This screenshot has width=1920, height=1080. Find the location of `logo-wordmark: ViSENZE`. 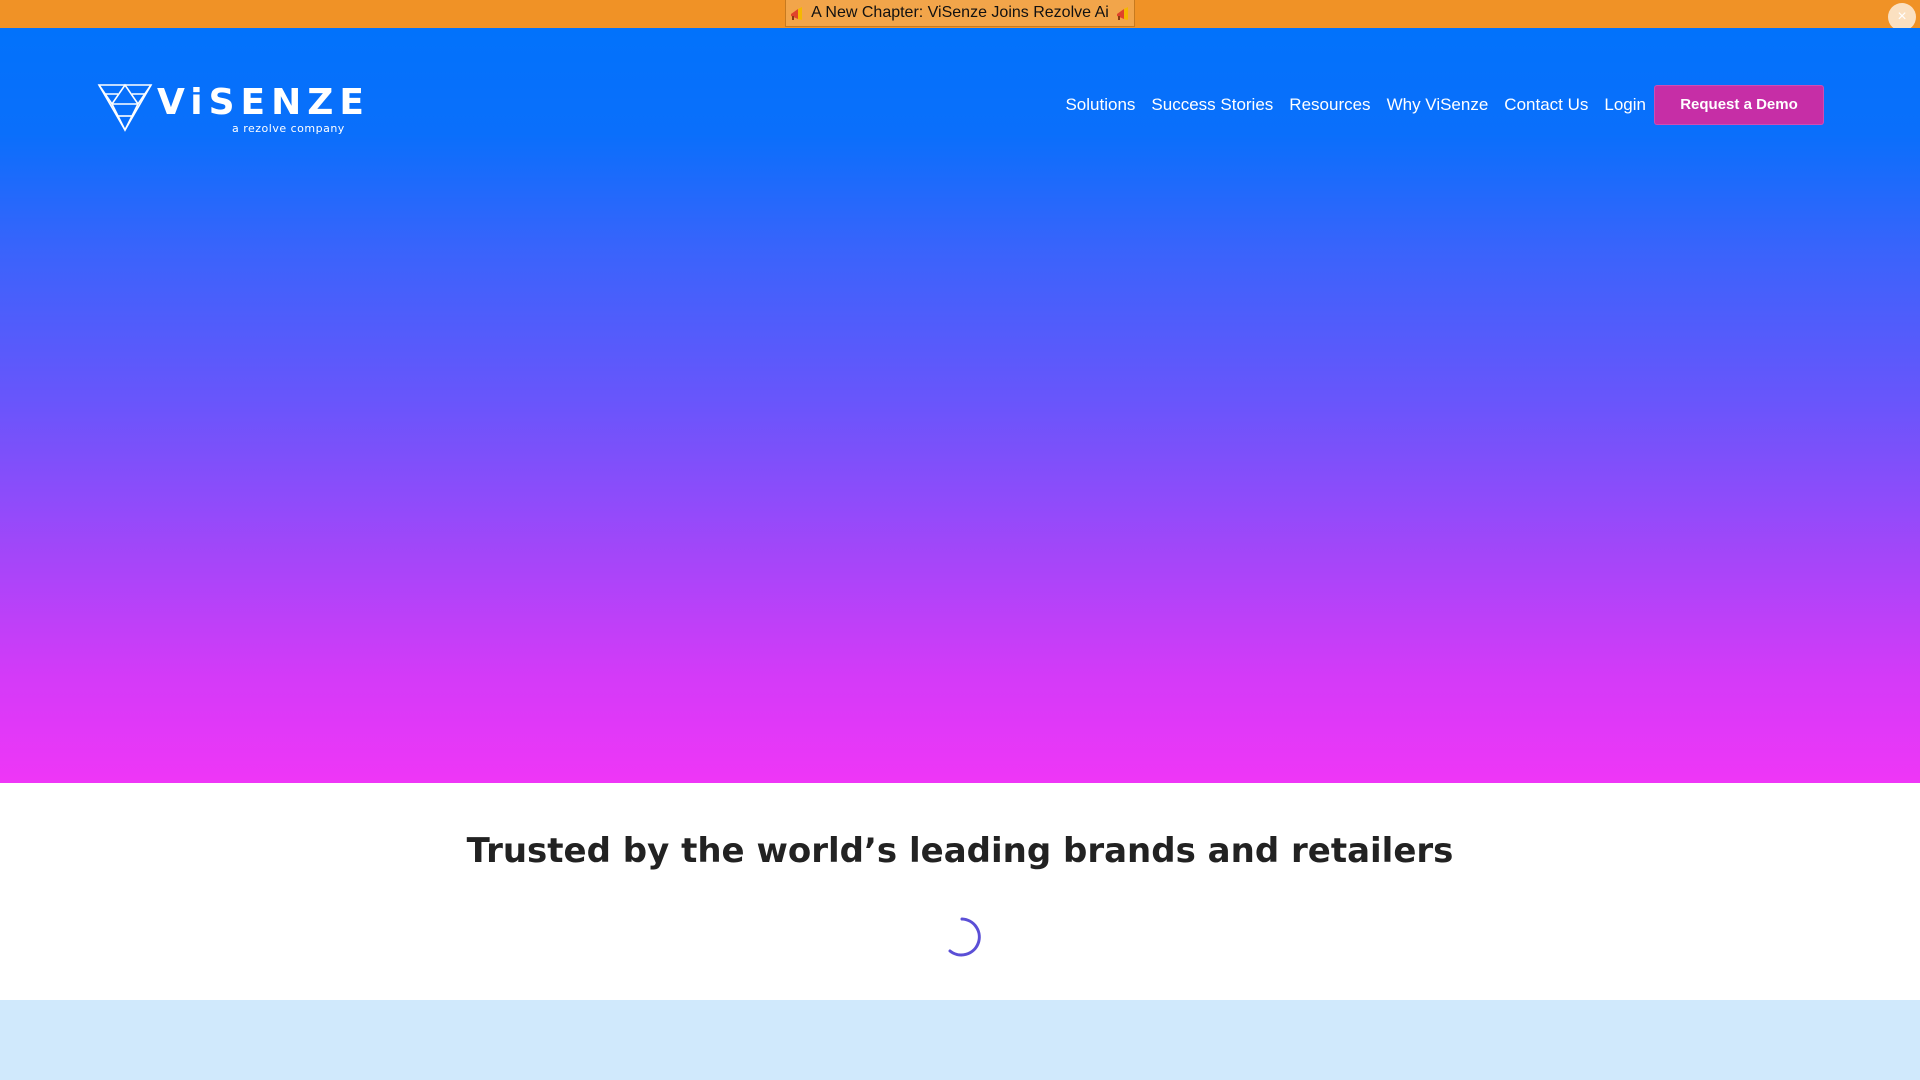

logo-wordmark: ViSENZE is located at coordinates (263, 102).